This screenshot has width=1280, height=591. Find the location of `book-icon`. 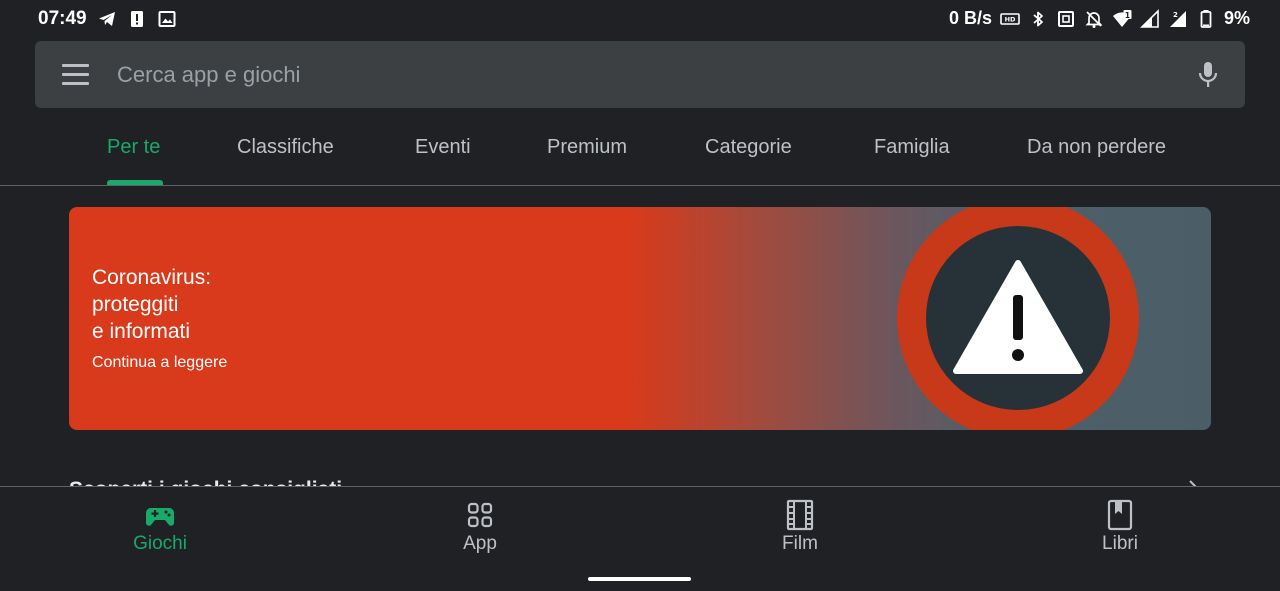

book-icon is located at coordinates (1120, 515).